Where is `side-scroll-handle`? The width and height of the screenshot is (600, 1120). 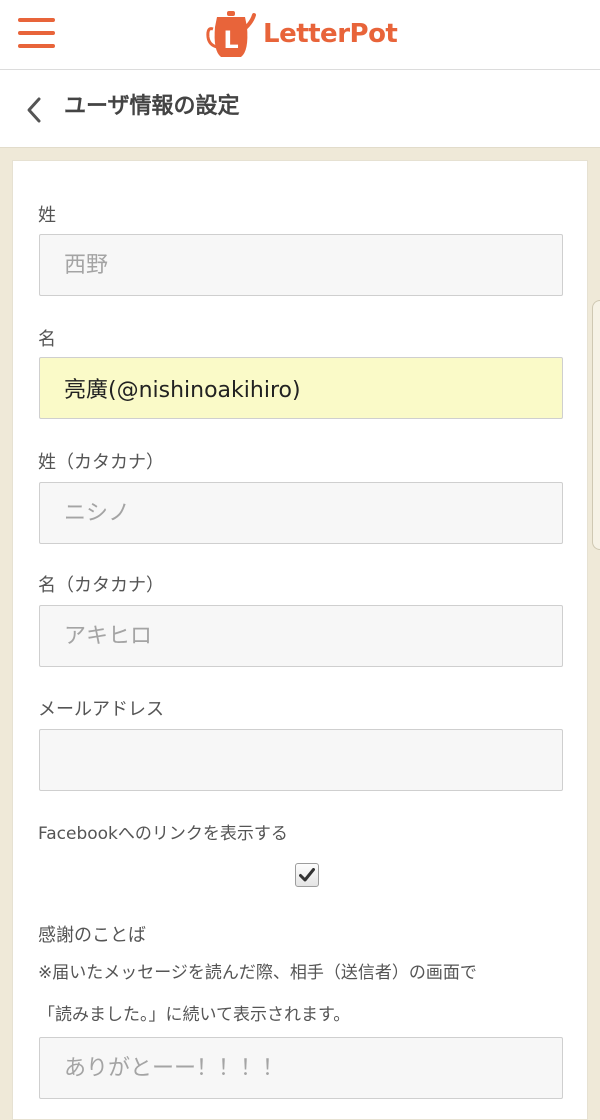
side-scroll-handle is located at coordinates (596, 425).